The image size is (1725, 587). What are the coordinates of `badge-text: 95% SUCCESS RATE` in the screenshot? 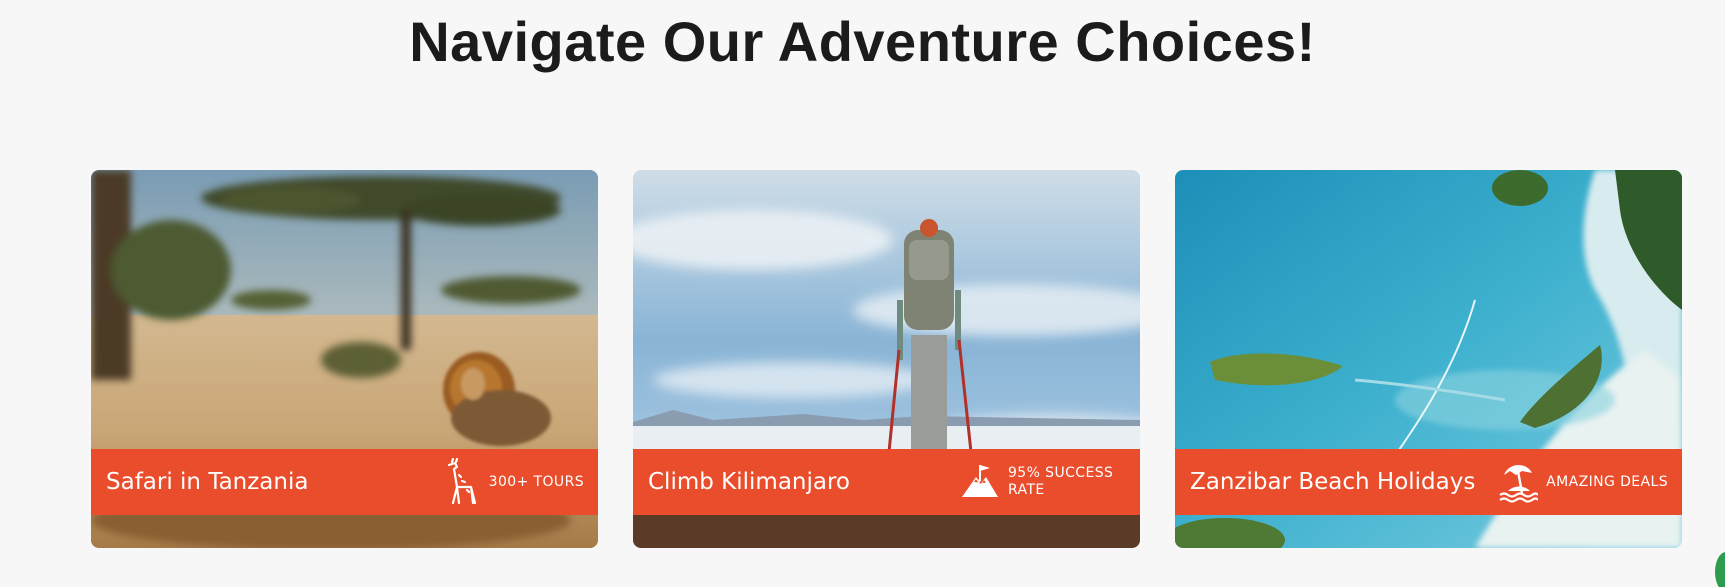 It's located at (1061, 481).